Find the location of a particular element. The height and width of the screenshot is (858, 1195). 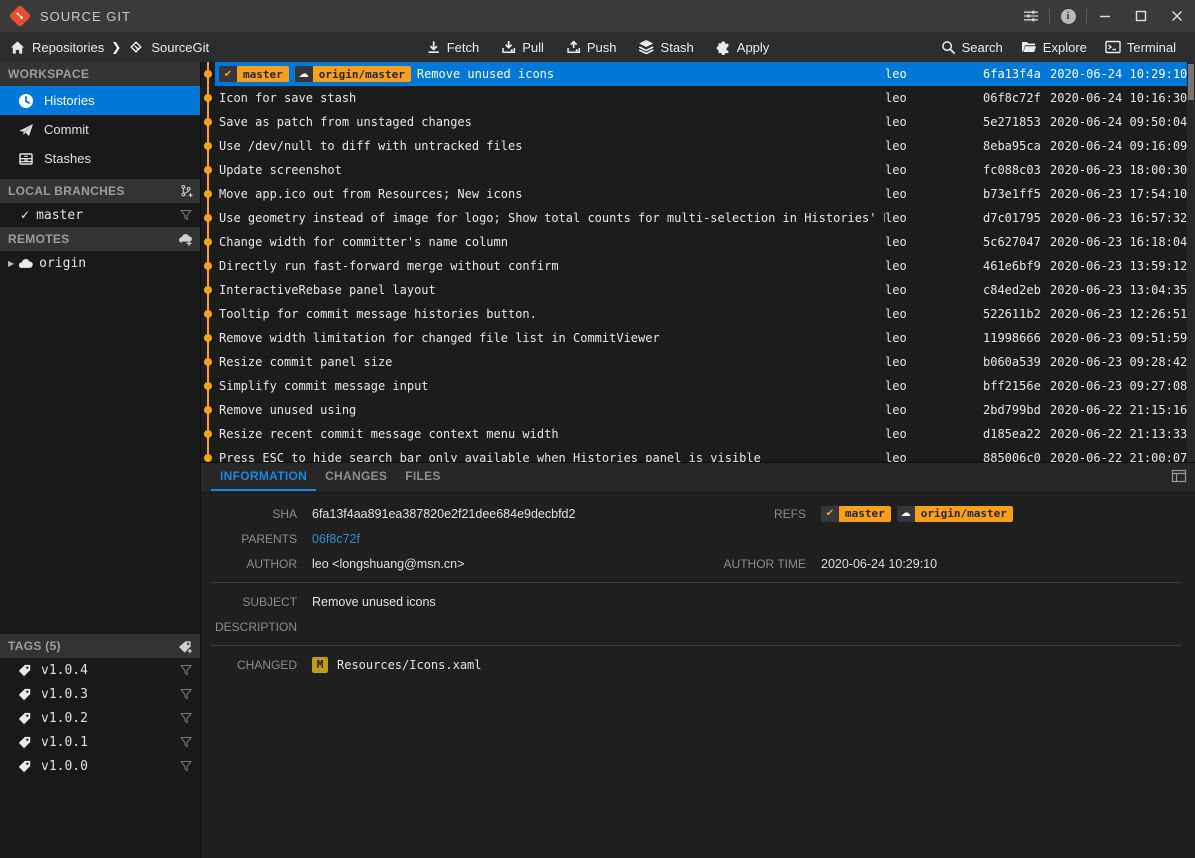

commit-sha: bff2156e is located at coordinates (1012, 386).